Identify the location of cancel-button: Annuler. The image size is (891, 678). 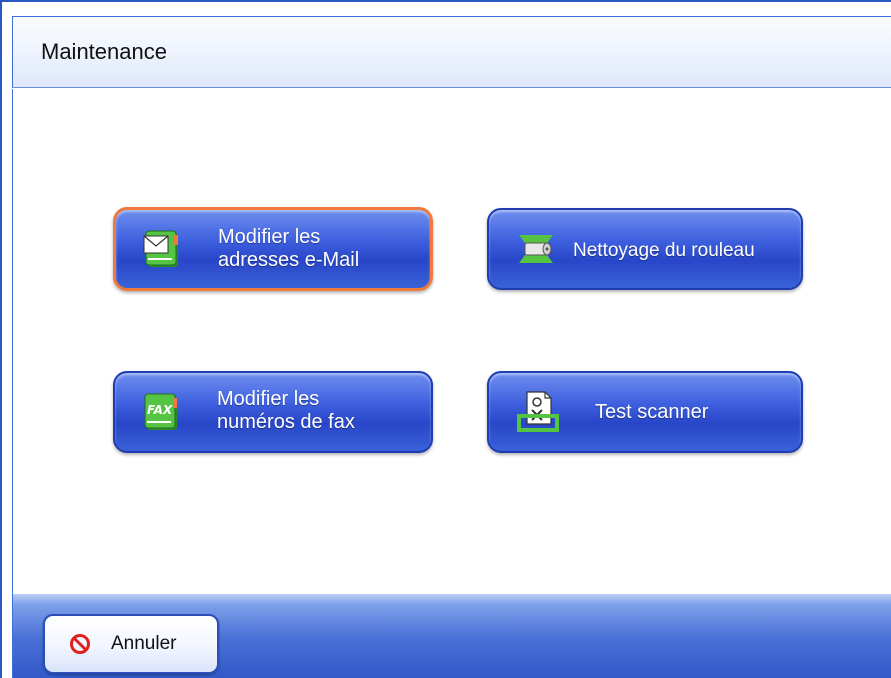
(131, 644).